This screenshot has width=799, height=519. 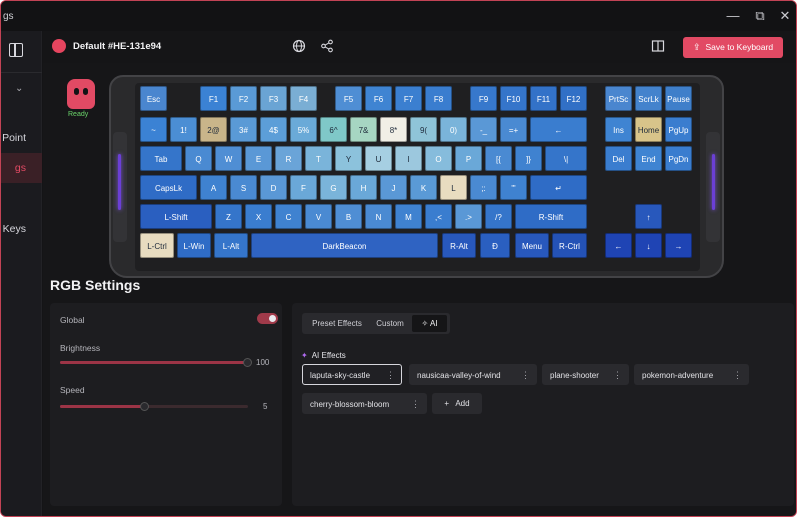 What do you see at coordinates (243, 129) in the screenshot?
I see `key-3: 3#` at bounding box center [243, 129].